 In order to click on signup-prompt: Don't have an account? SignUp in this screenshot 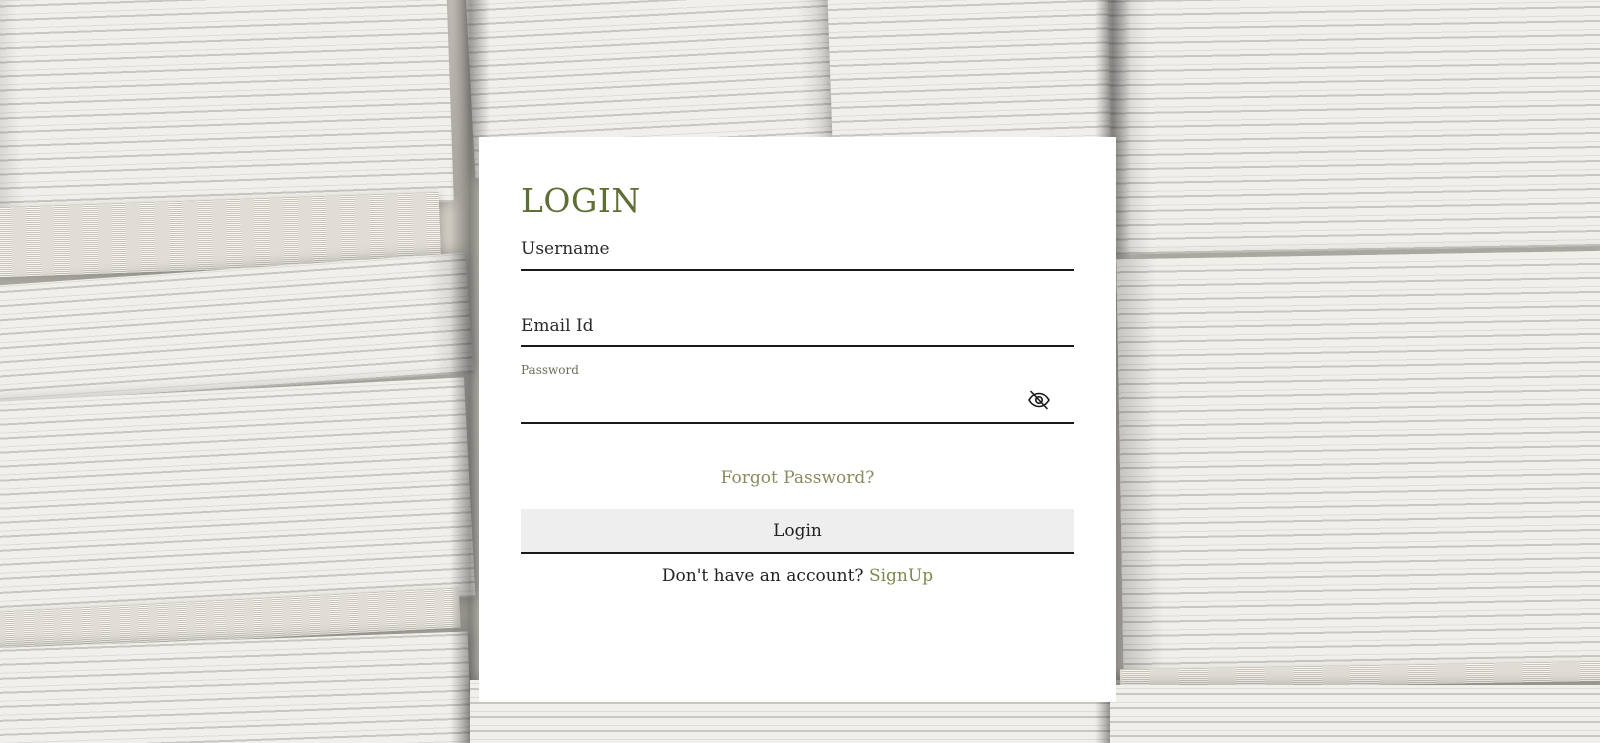, I will do `click(797, 576)`.